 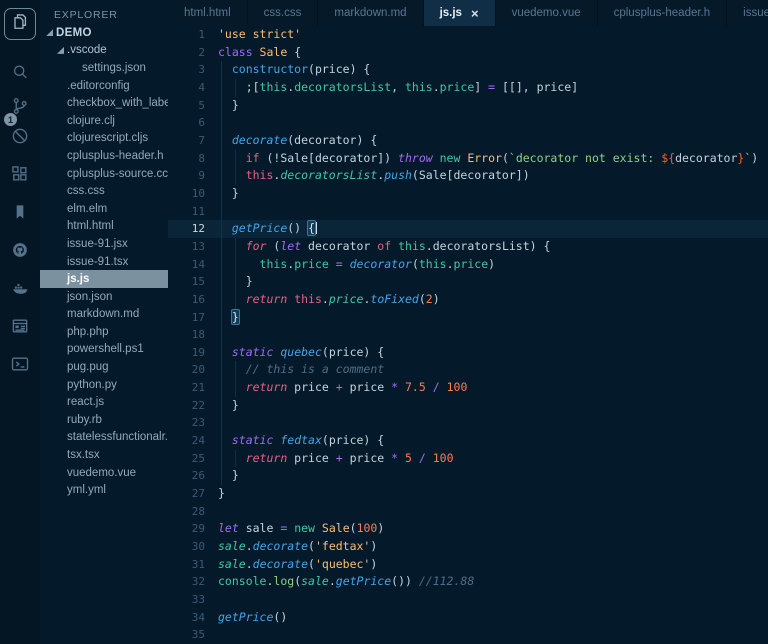 What do you see at coordinates (468, 264) in the screenshot?
I see `code-line-14: 14 this.price = decorator(this.price)` at bounding box center [468, 264].